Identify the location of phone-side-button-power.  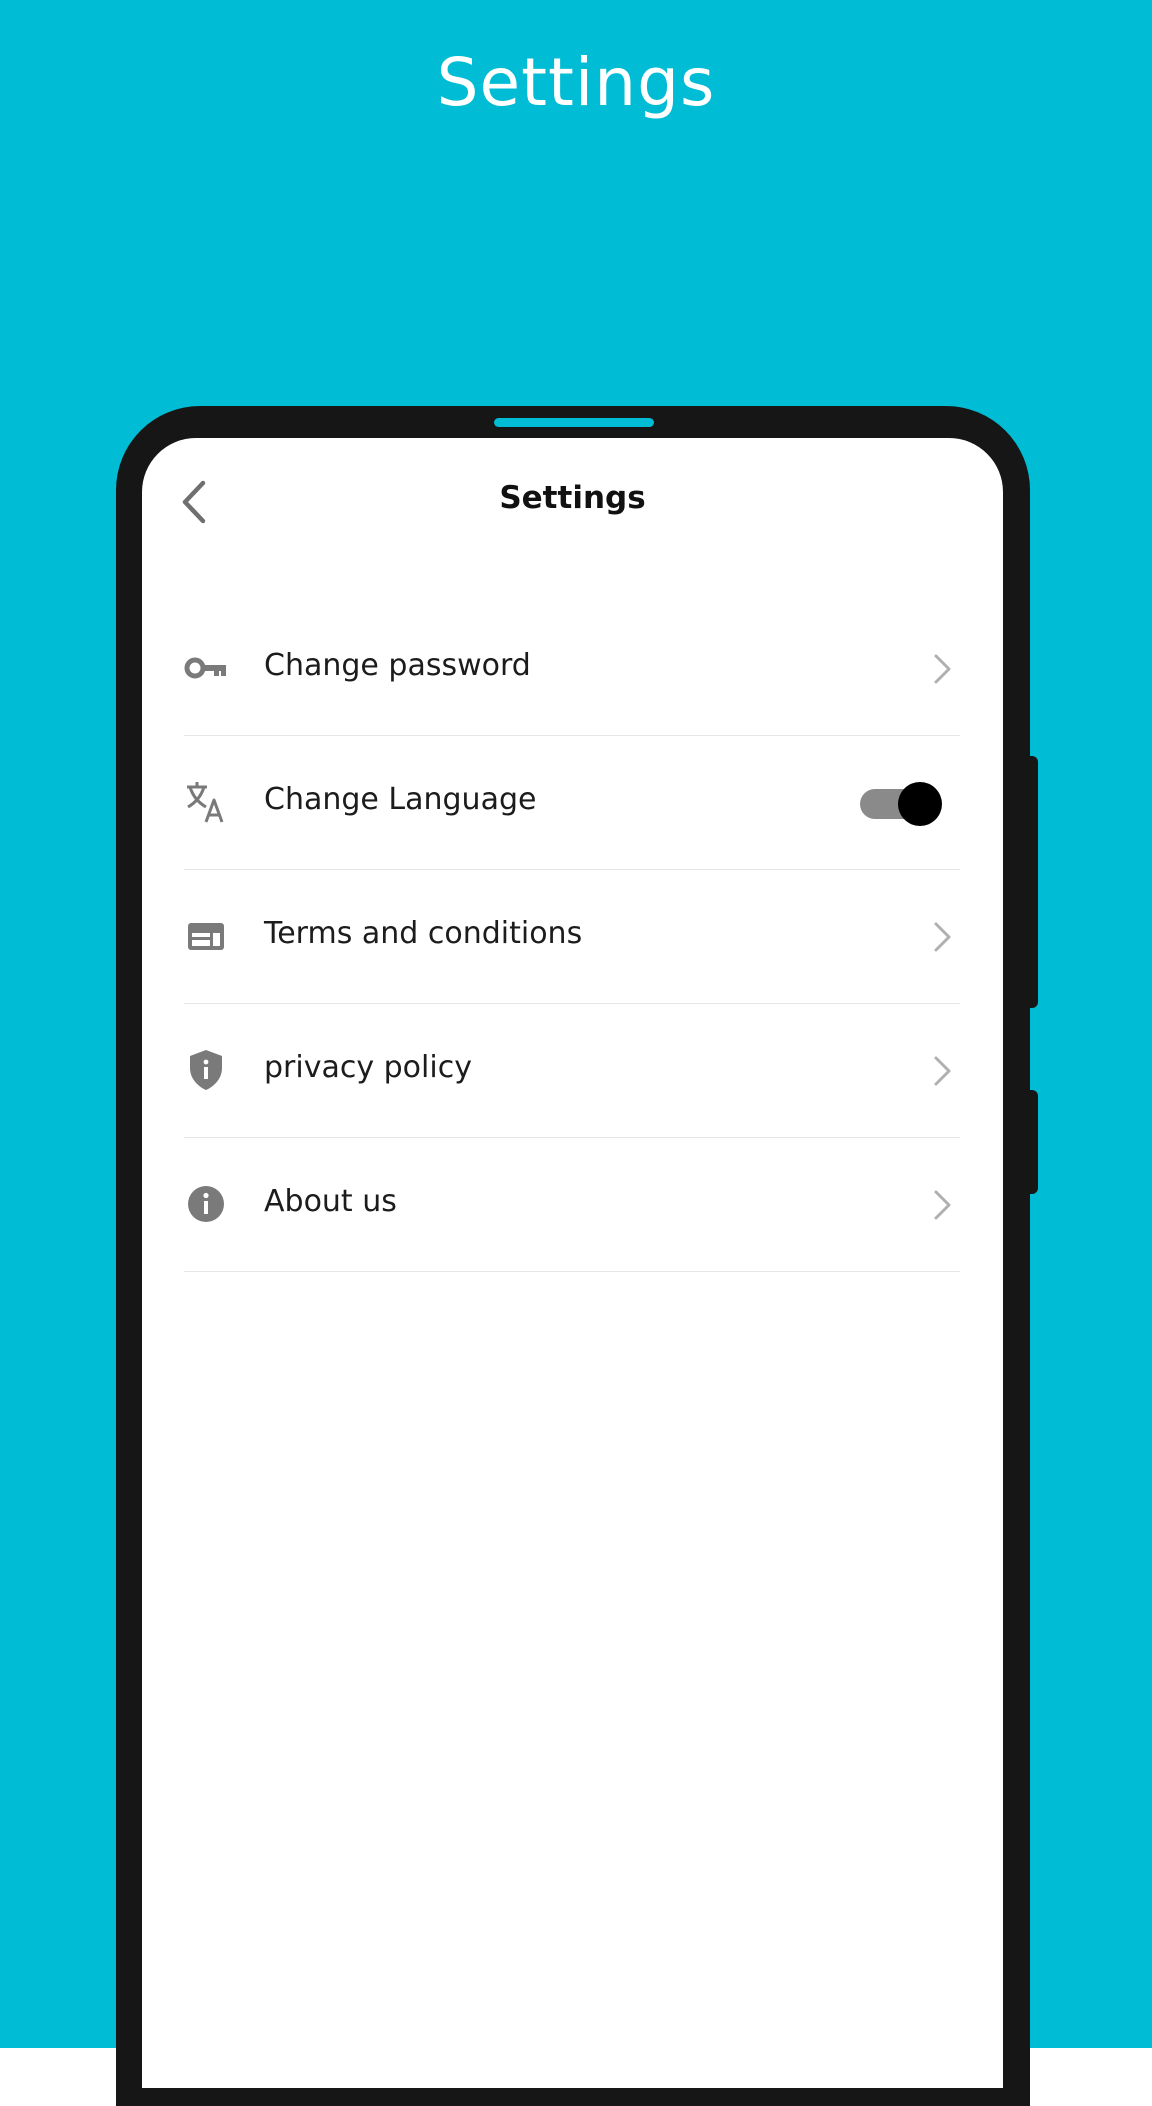
(1032, 1142).